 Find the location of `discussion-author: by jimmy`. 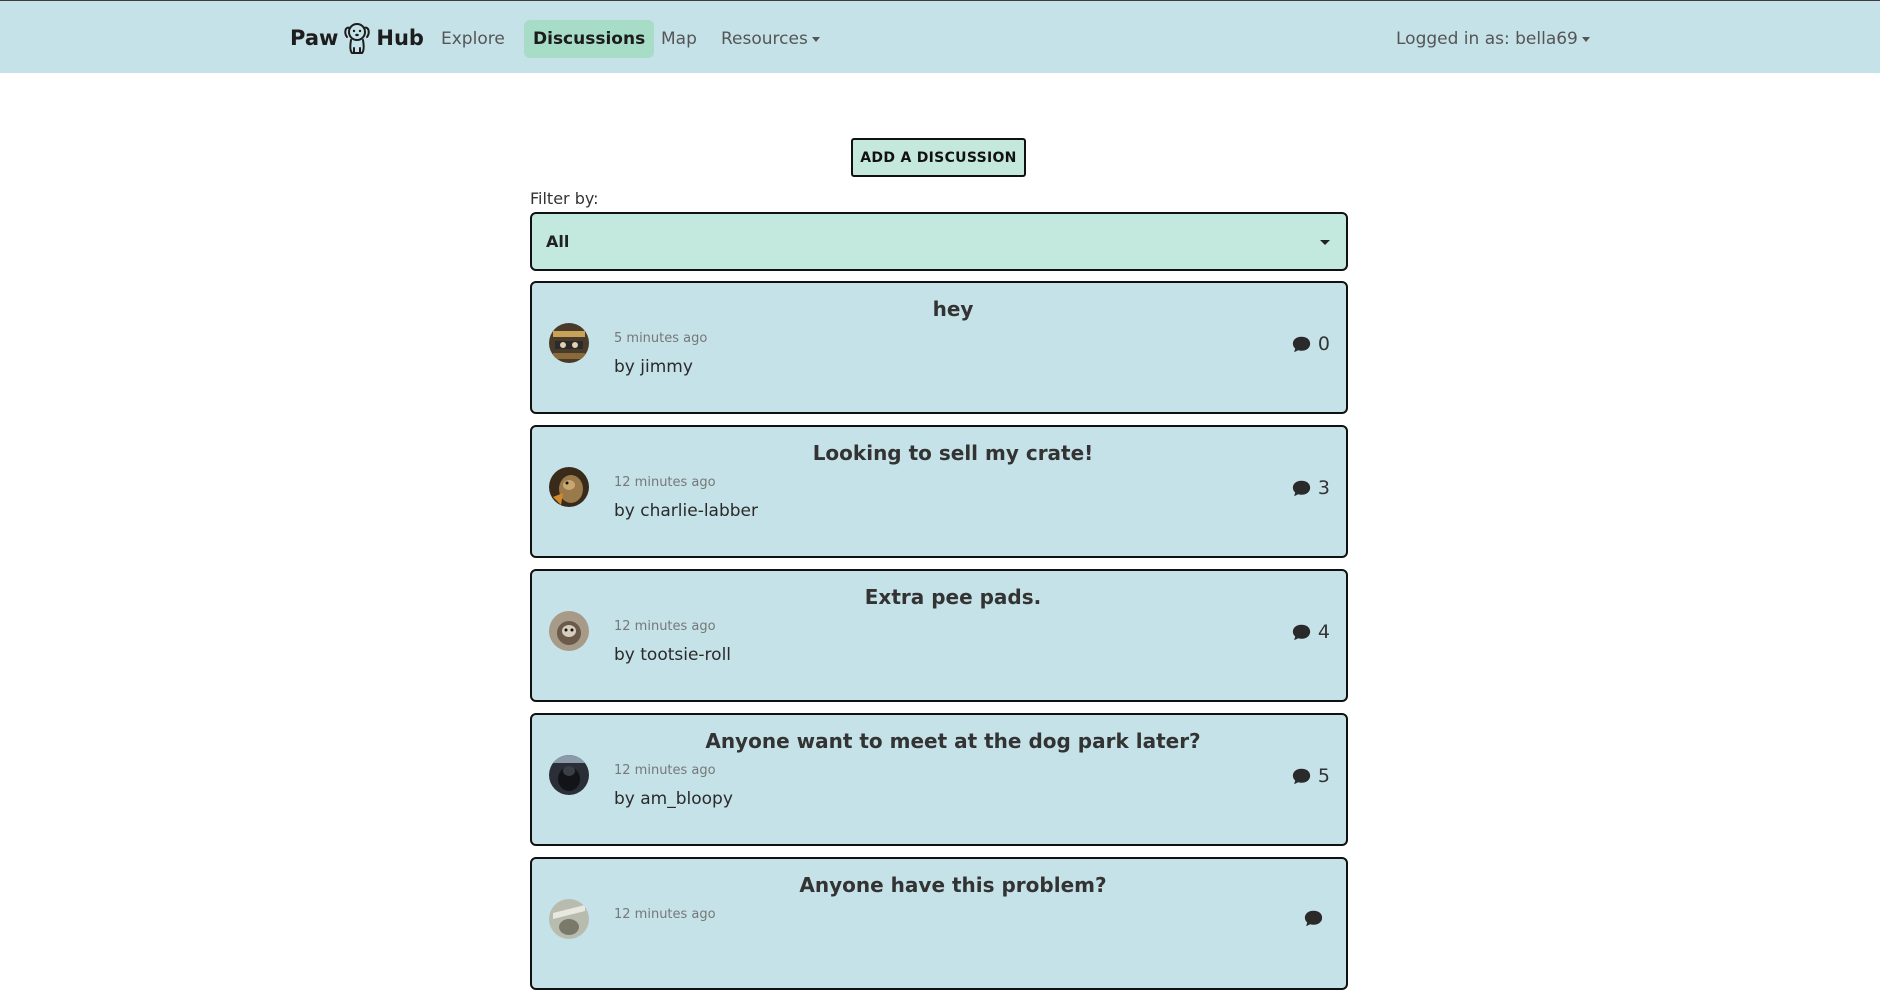

discussion-author: by jimmy is located at coordinates (653, 367).